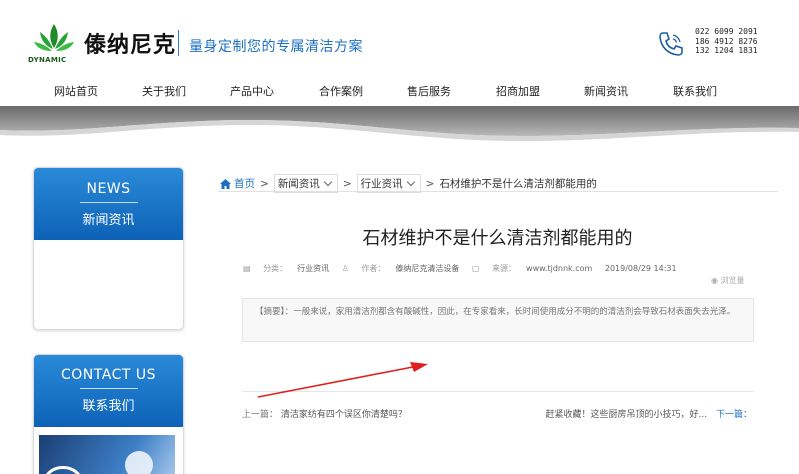 This screenshot has height=474, width=799. Describe the element at coordinates (244, 184) in the screenshot. I see `breadcrumb-home-label: 首页` at that location.